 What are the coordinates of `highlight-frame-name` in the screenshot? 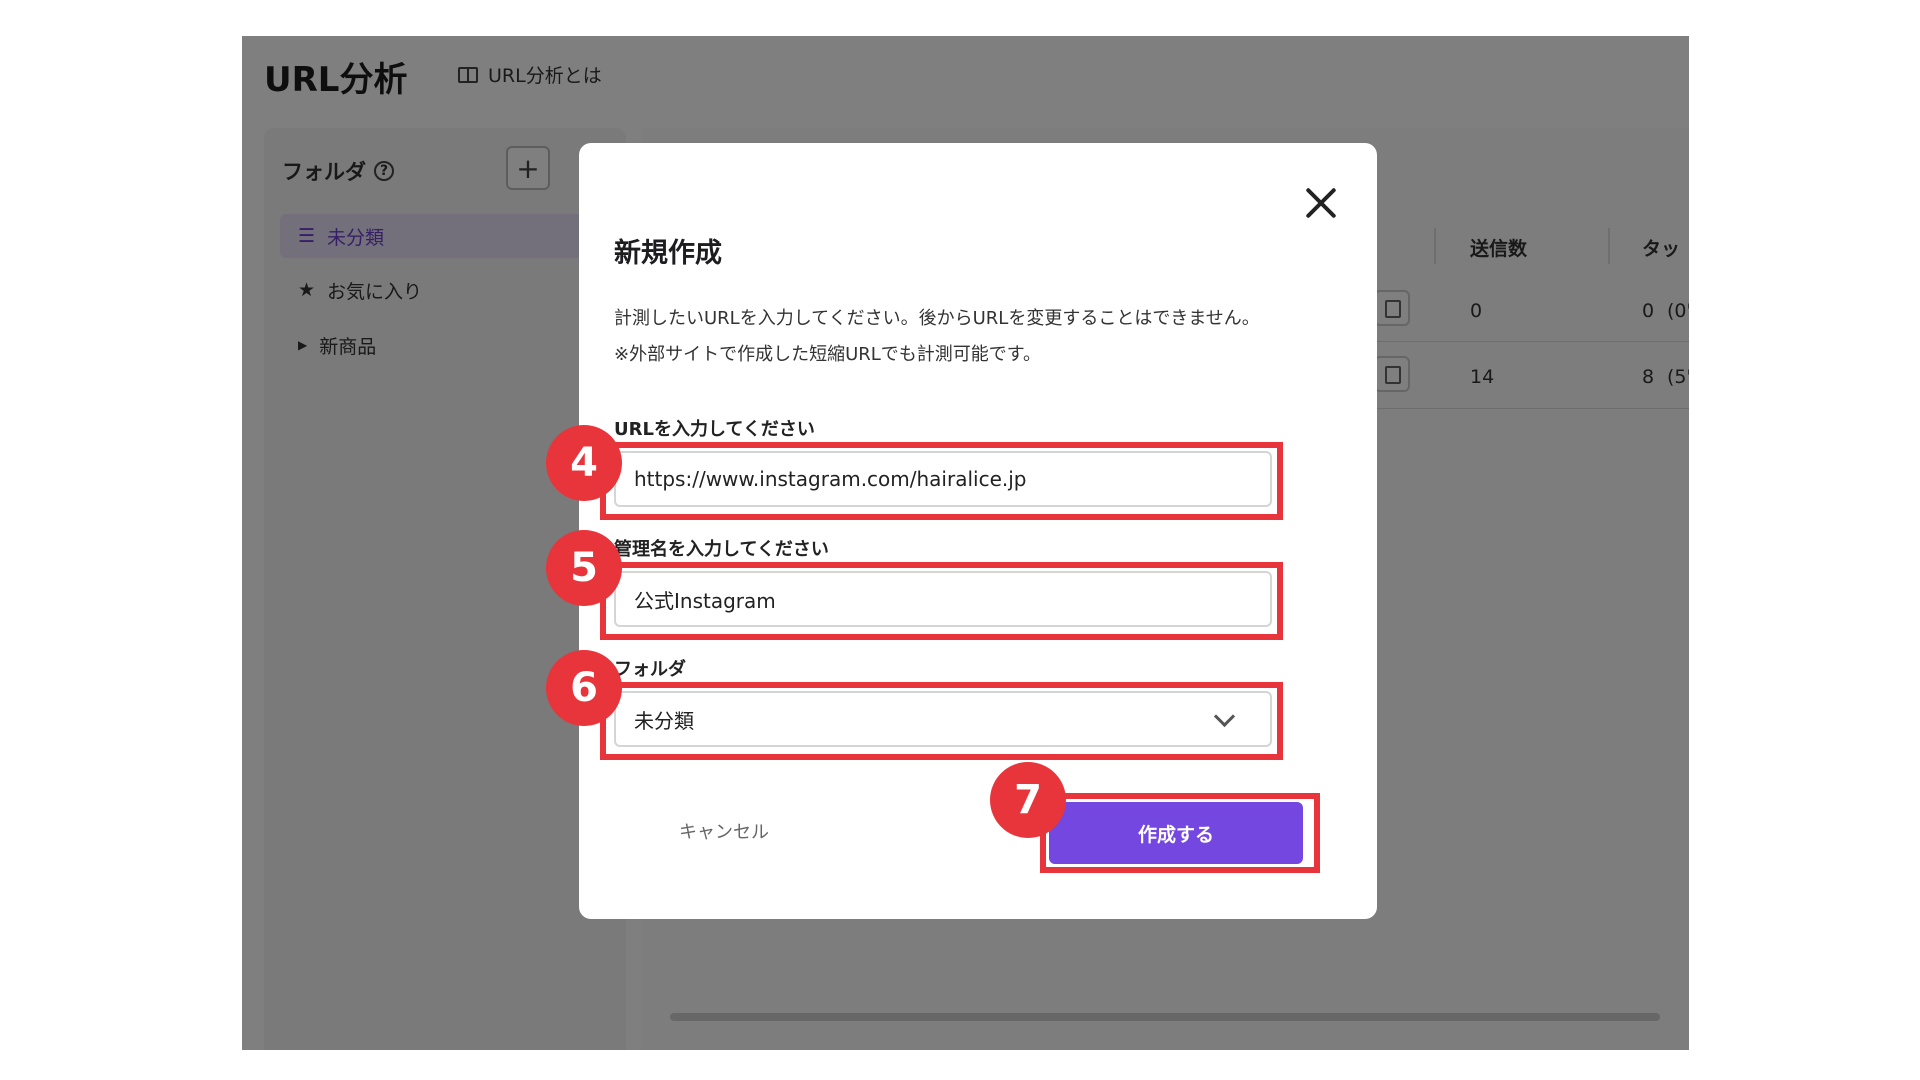 It's located at (941, 601).